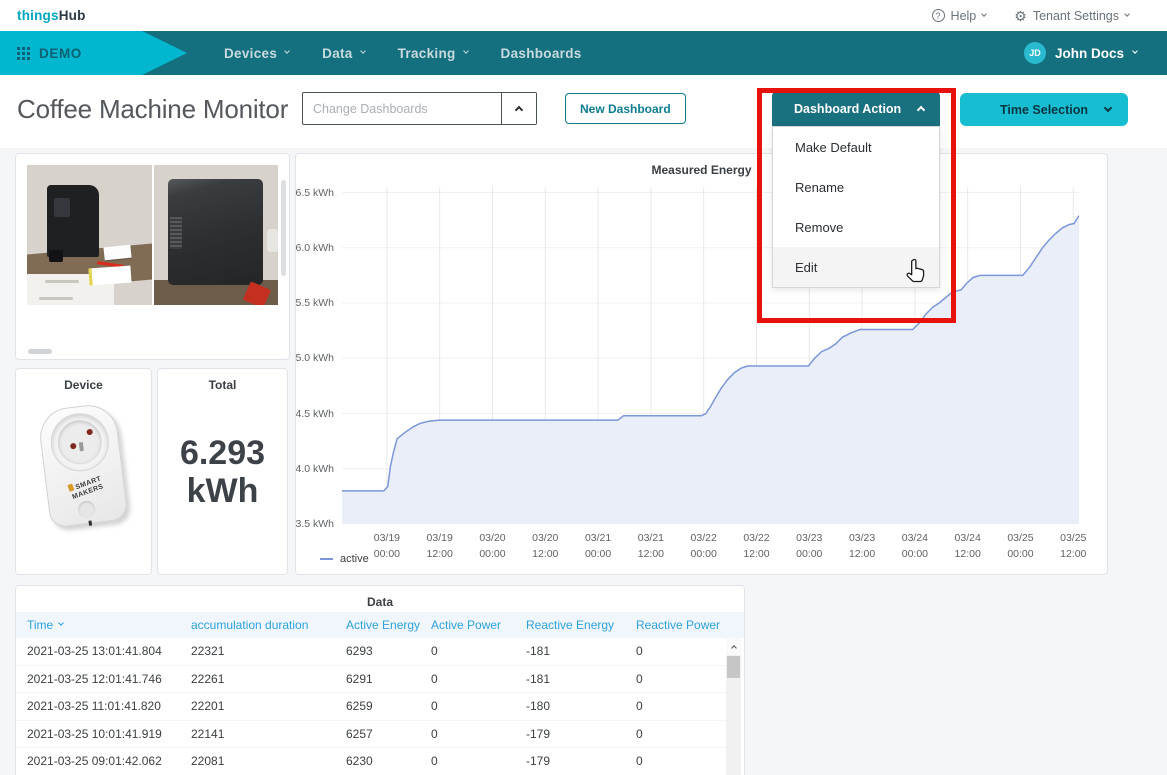  I want to click on menu-item-edit: Edit, so click(856, 267).